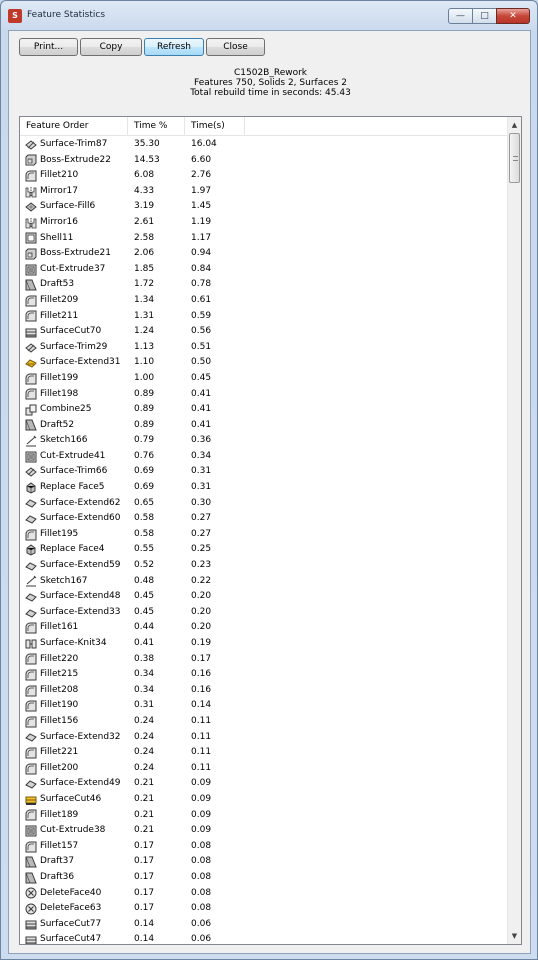  Describe the element at coordinates (51, 816) in the screenshot. I see `feature-name-cell: Fillet189` at that location.